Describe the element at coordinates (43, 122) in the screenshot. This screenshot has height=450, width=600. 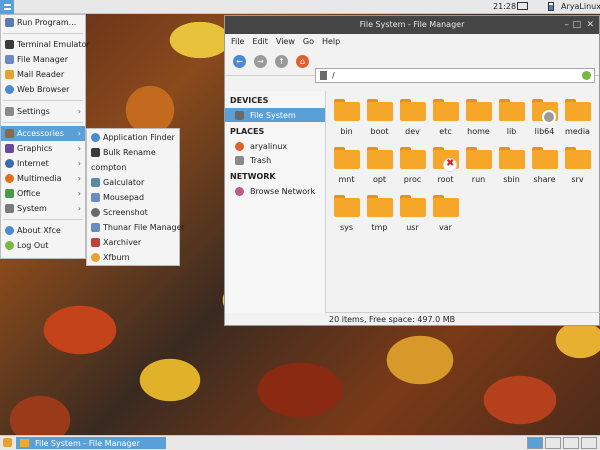
I see `separator` at that location.